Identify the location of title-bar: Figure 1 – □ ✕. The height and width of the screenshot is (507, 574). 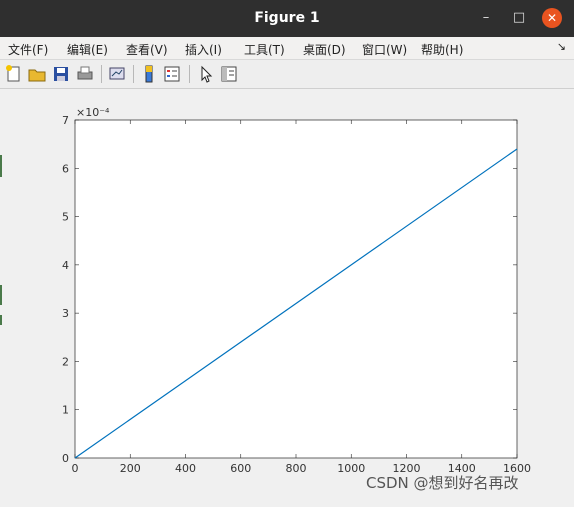
(287, 18).